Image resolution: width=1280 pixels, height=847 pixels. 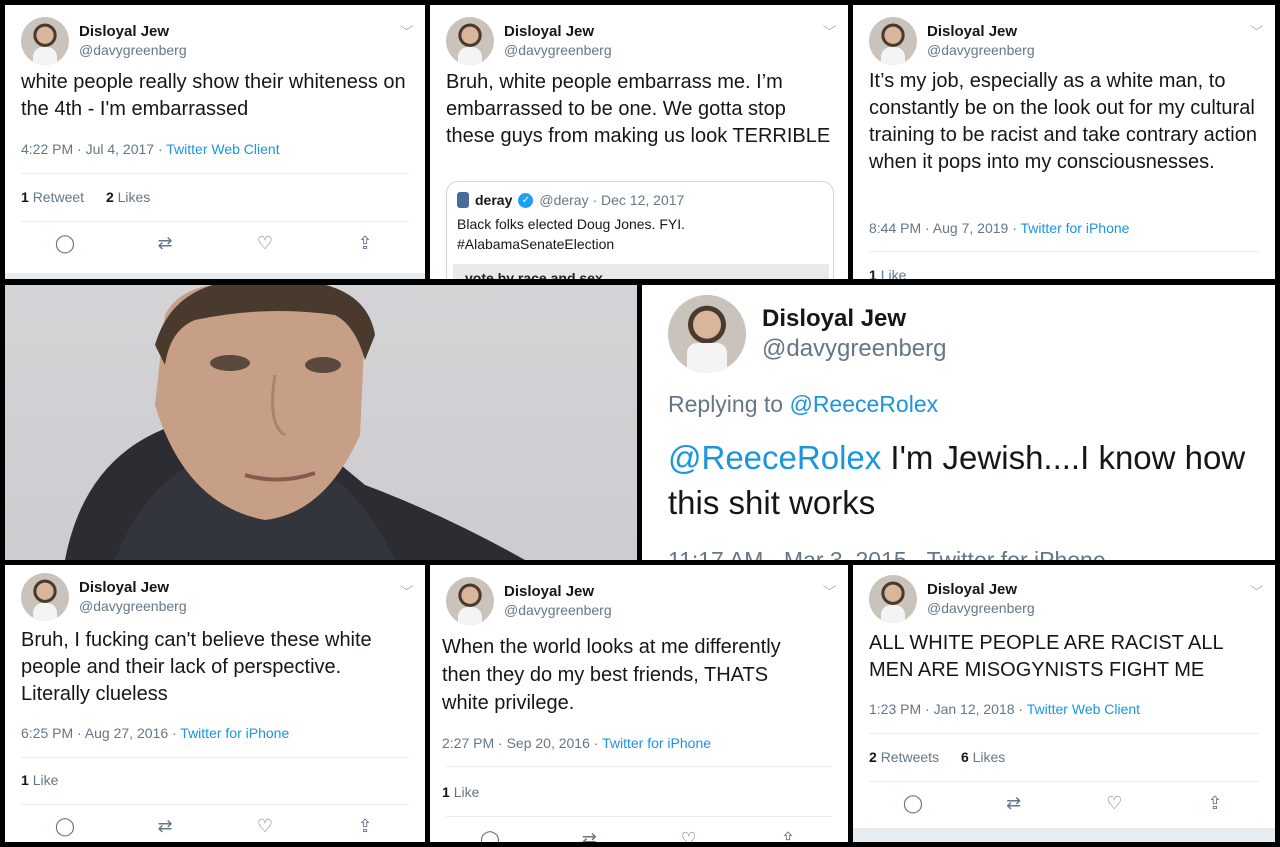 What do you see at coordinates (945, 228) in the screenshot?
I see `timestamp: 8:44 PM · Aug 7, 2019 ·` at bounding box center [945, 228].